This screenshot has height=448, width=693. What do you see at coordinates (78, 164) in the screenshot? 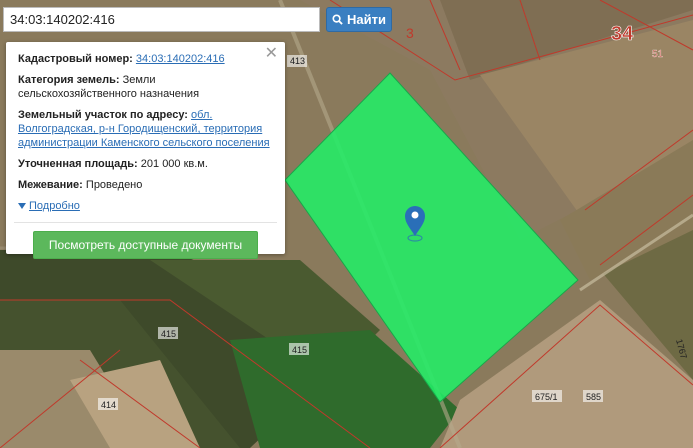
I see `area-label: Уточненная площадь:` at bounding box center [78, 164].